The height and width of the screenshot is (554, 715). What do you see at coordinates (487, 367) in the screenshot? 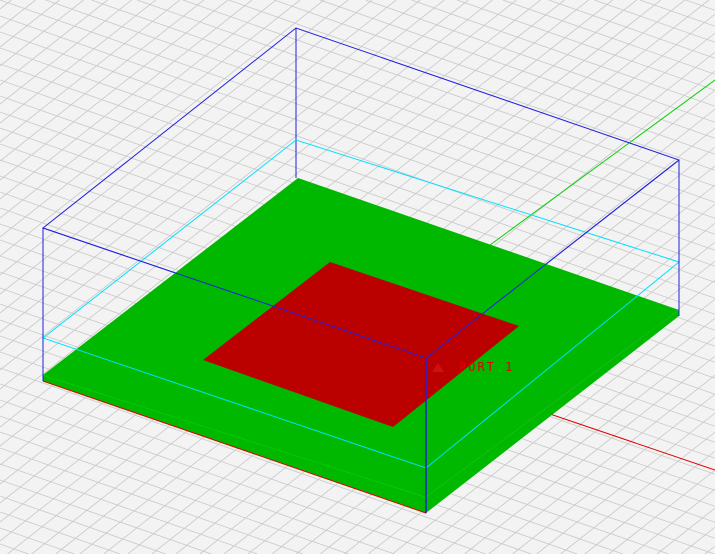
I see `port-label: PORT 1` at bounding box center [487, 367].